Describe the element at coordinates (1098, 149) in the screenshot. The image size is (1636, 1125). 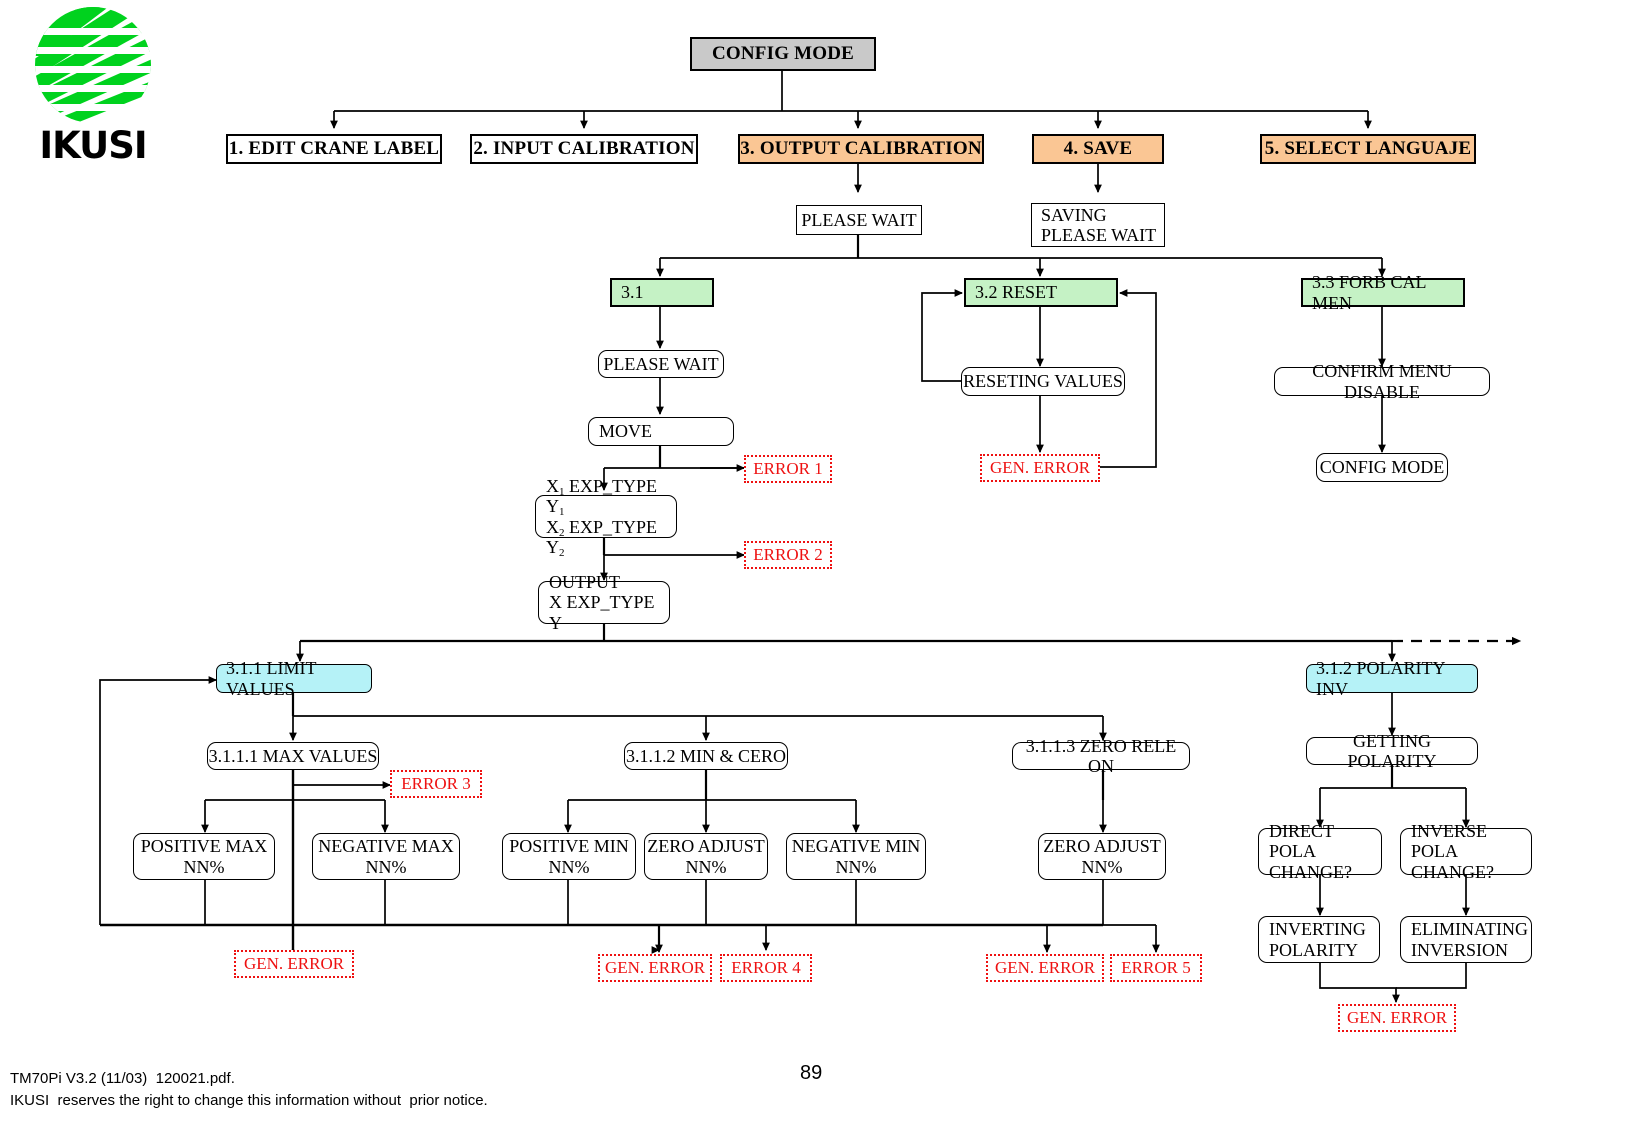
I see `menu-item-save: 4. SAVE` at that location.